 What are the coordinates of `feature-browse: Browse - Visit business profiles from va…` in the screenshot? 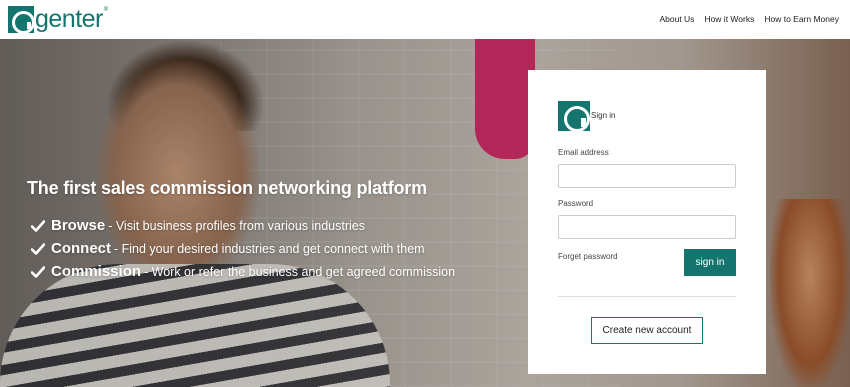 It's located at (243, 225).